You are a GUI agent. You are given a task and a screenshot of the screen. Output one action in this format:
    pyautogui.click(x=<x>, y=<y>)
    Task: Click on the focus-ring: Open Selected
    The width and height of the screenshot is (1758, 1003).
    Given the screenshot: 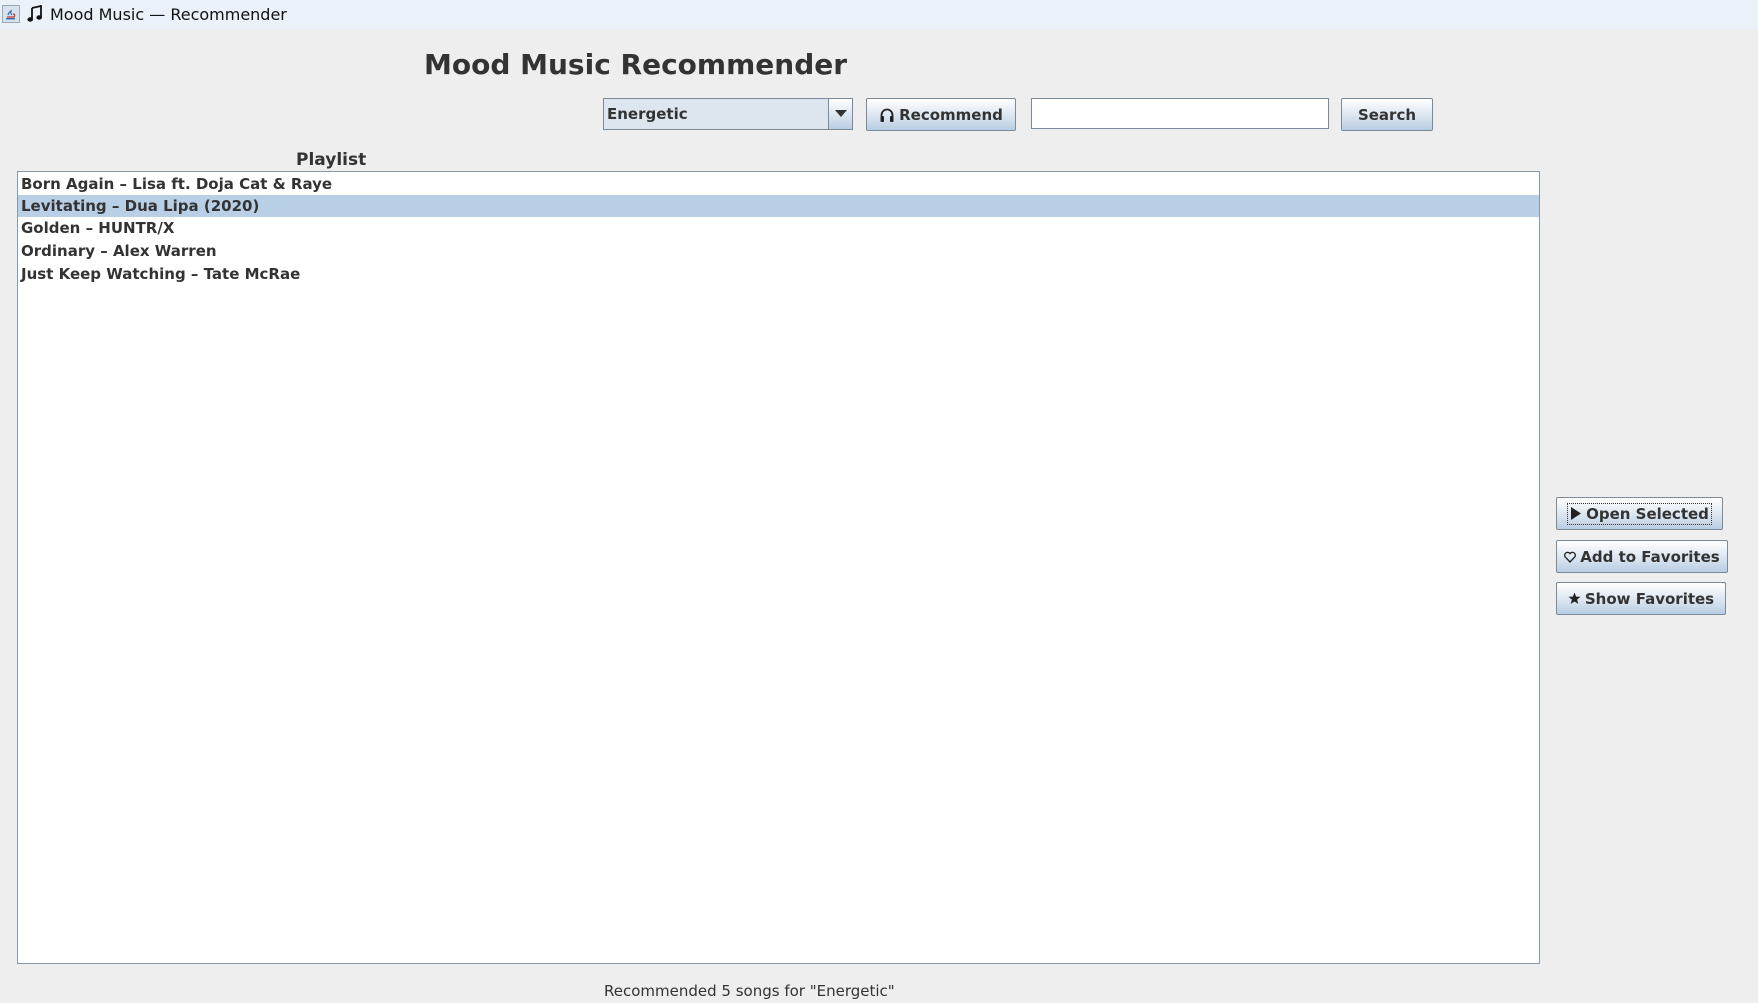 What is the action you would take?
    pyautogui.click(x=1639, y=513)
    